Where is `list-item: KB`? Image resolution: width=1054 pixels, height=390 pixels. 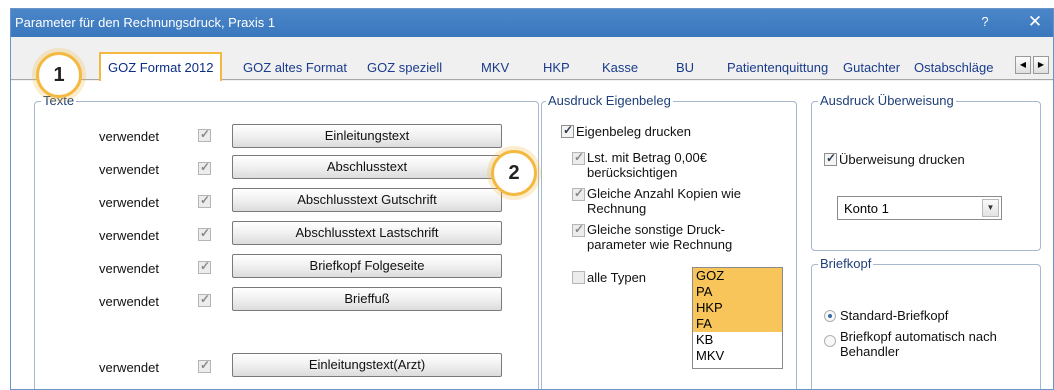 list-item: KB is located at coordinates (737, 340).